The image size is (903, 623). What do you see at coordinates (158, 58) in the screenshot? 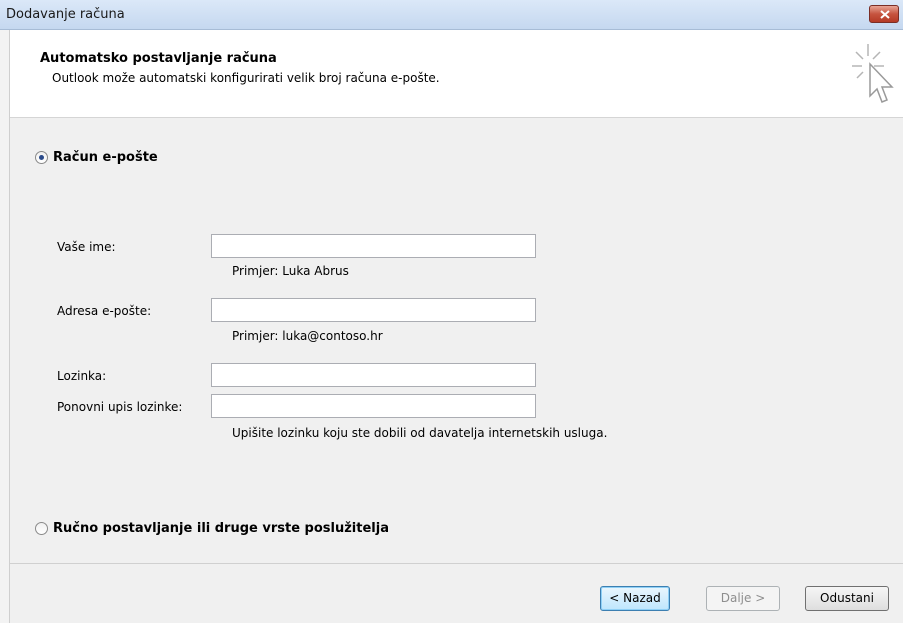
I see `header-title: Automatsko postavljanje računa` at bounding box center [158, 58].